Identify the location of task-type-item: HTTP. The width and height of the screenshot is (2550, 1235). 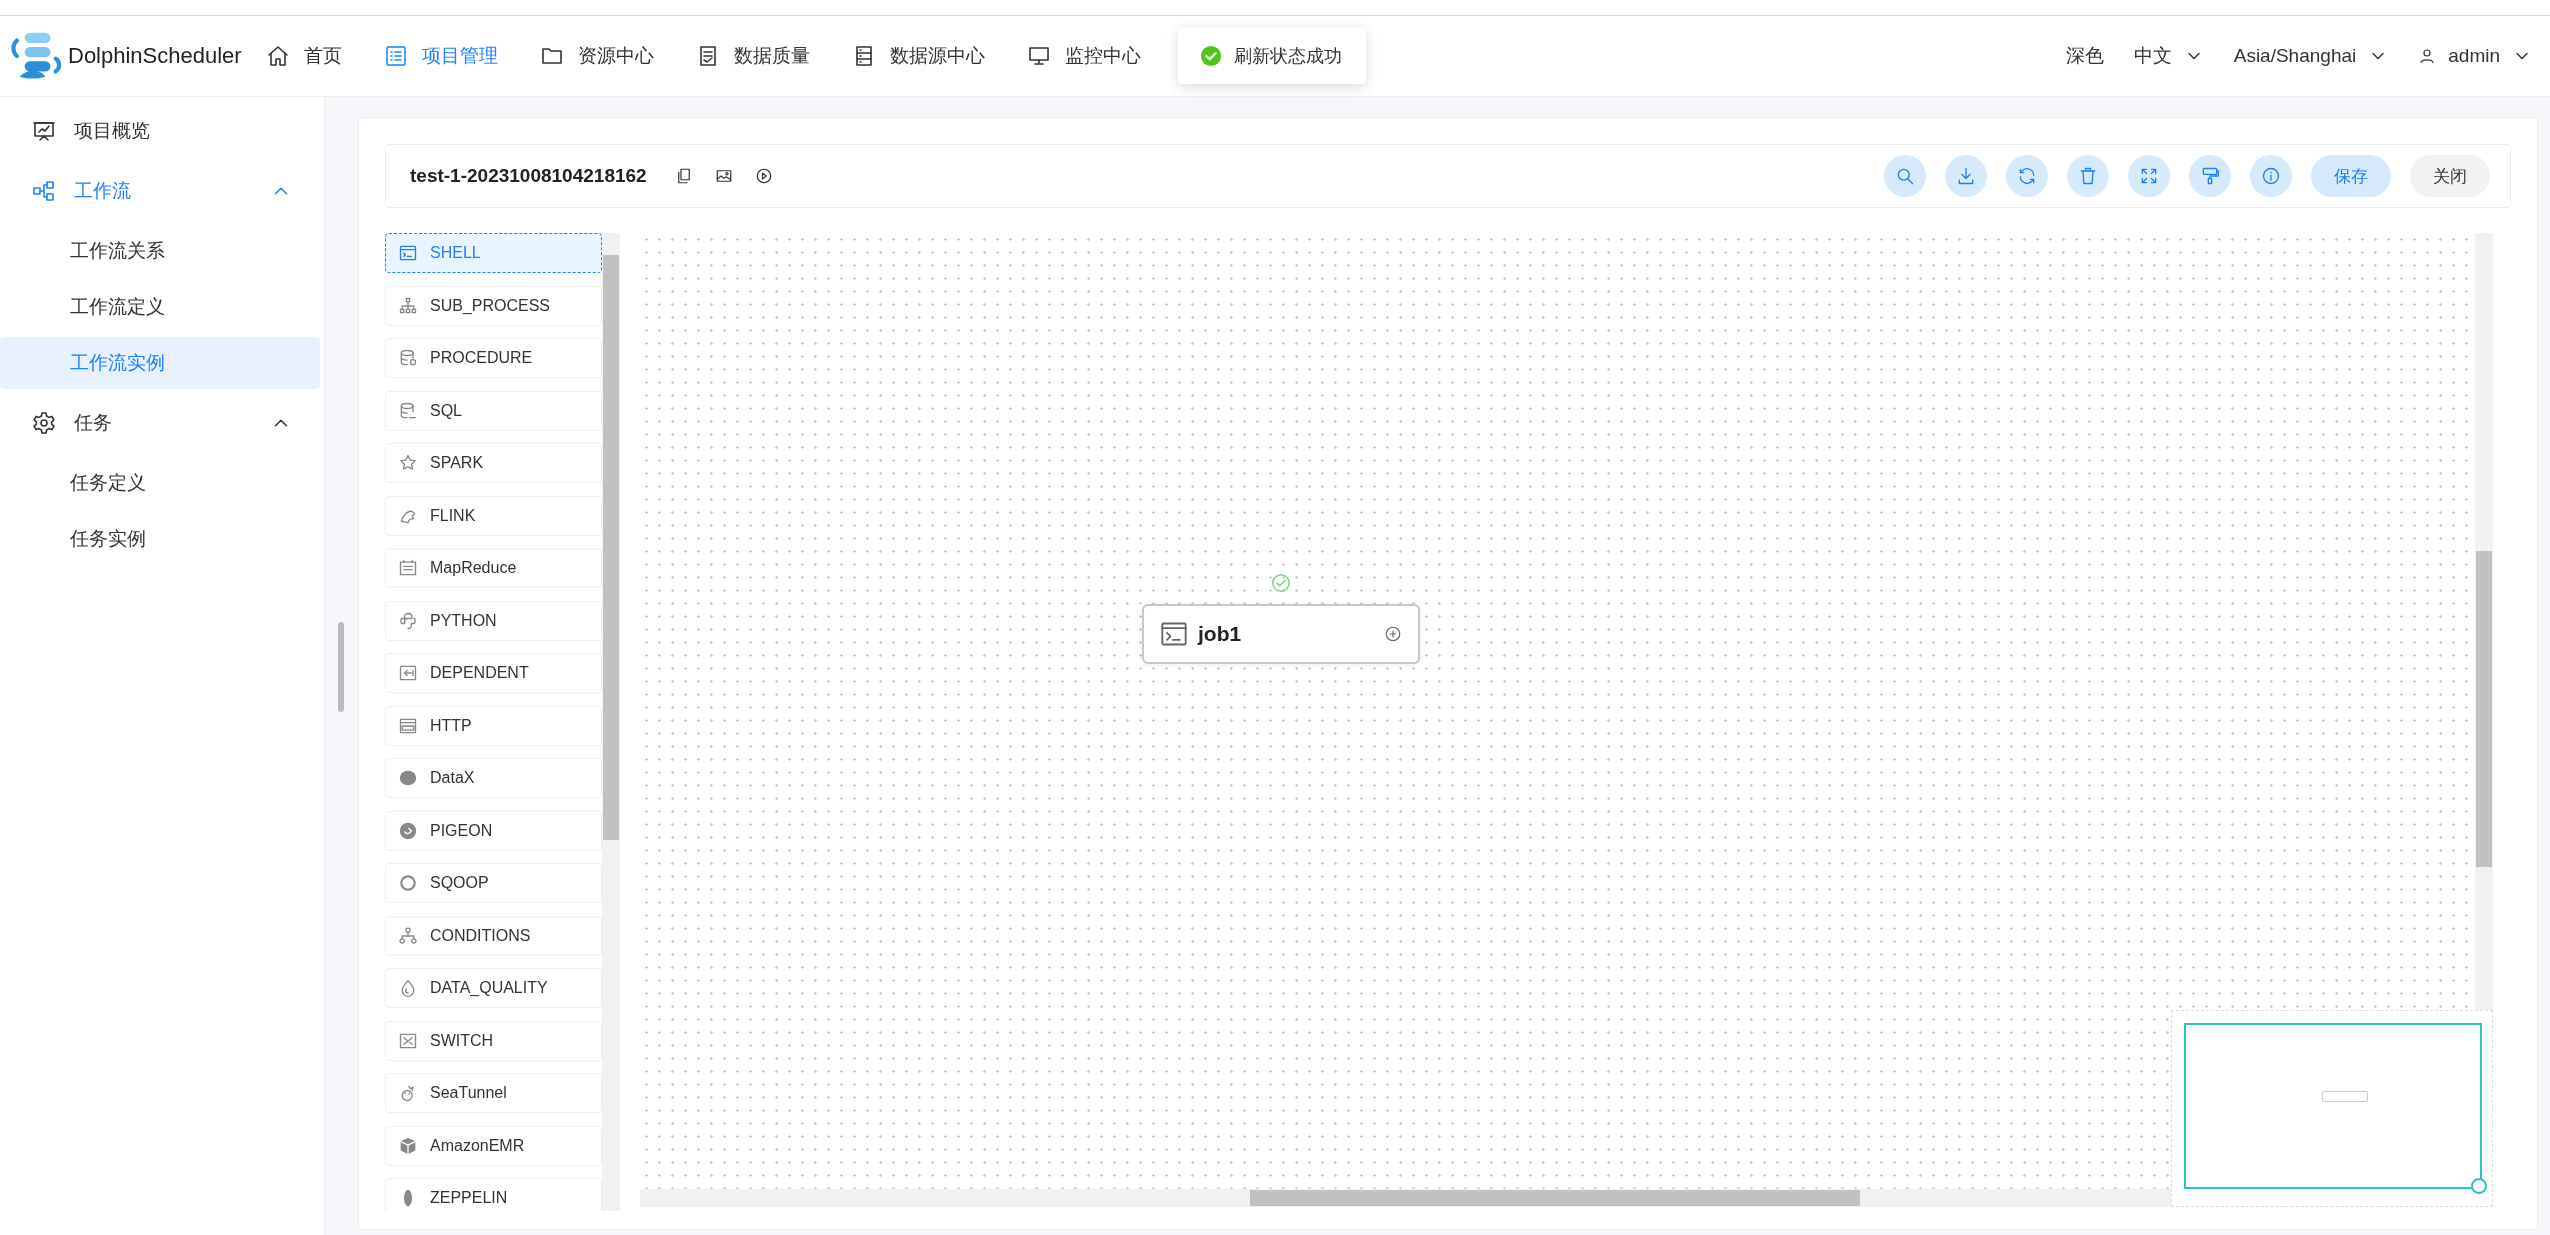
(493, 725).